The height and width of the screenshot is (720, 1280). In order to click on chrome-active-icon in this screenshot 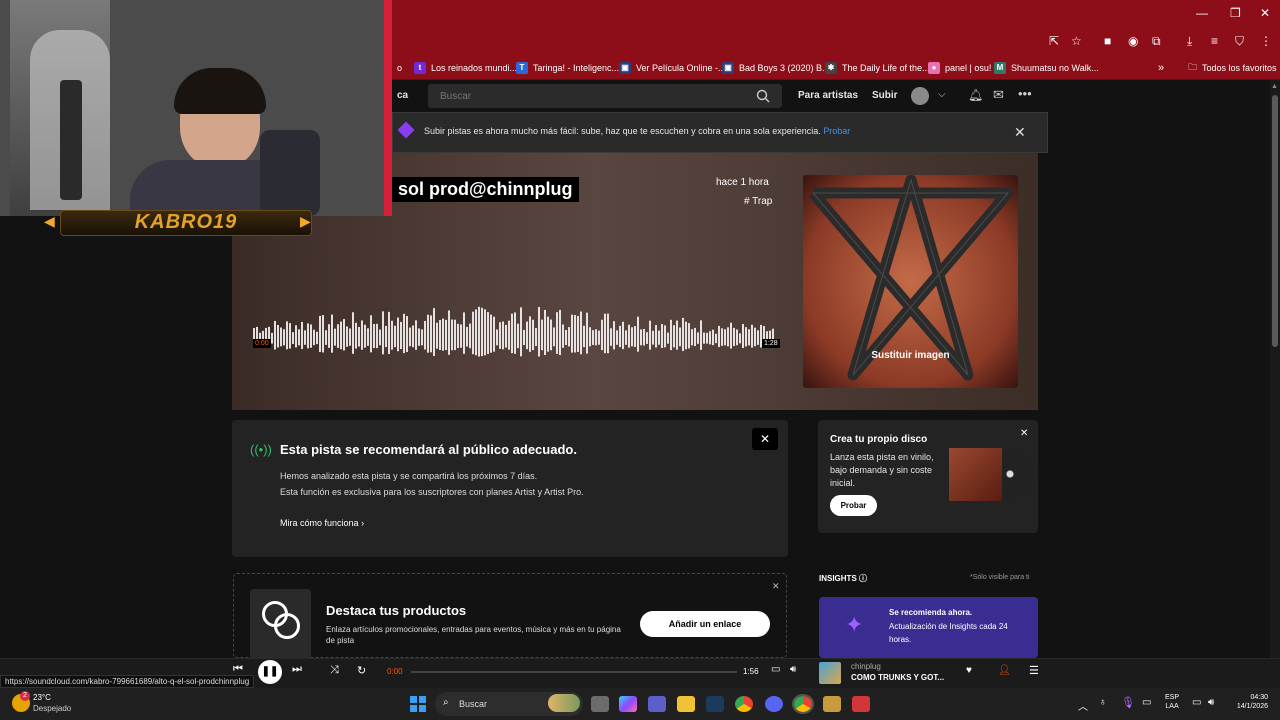, I will do `click(803, 704)`.